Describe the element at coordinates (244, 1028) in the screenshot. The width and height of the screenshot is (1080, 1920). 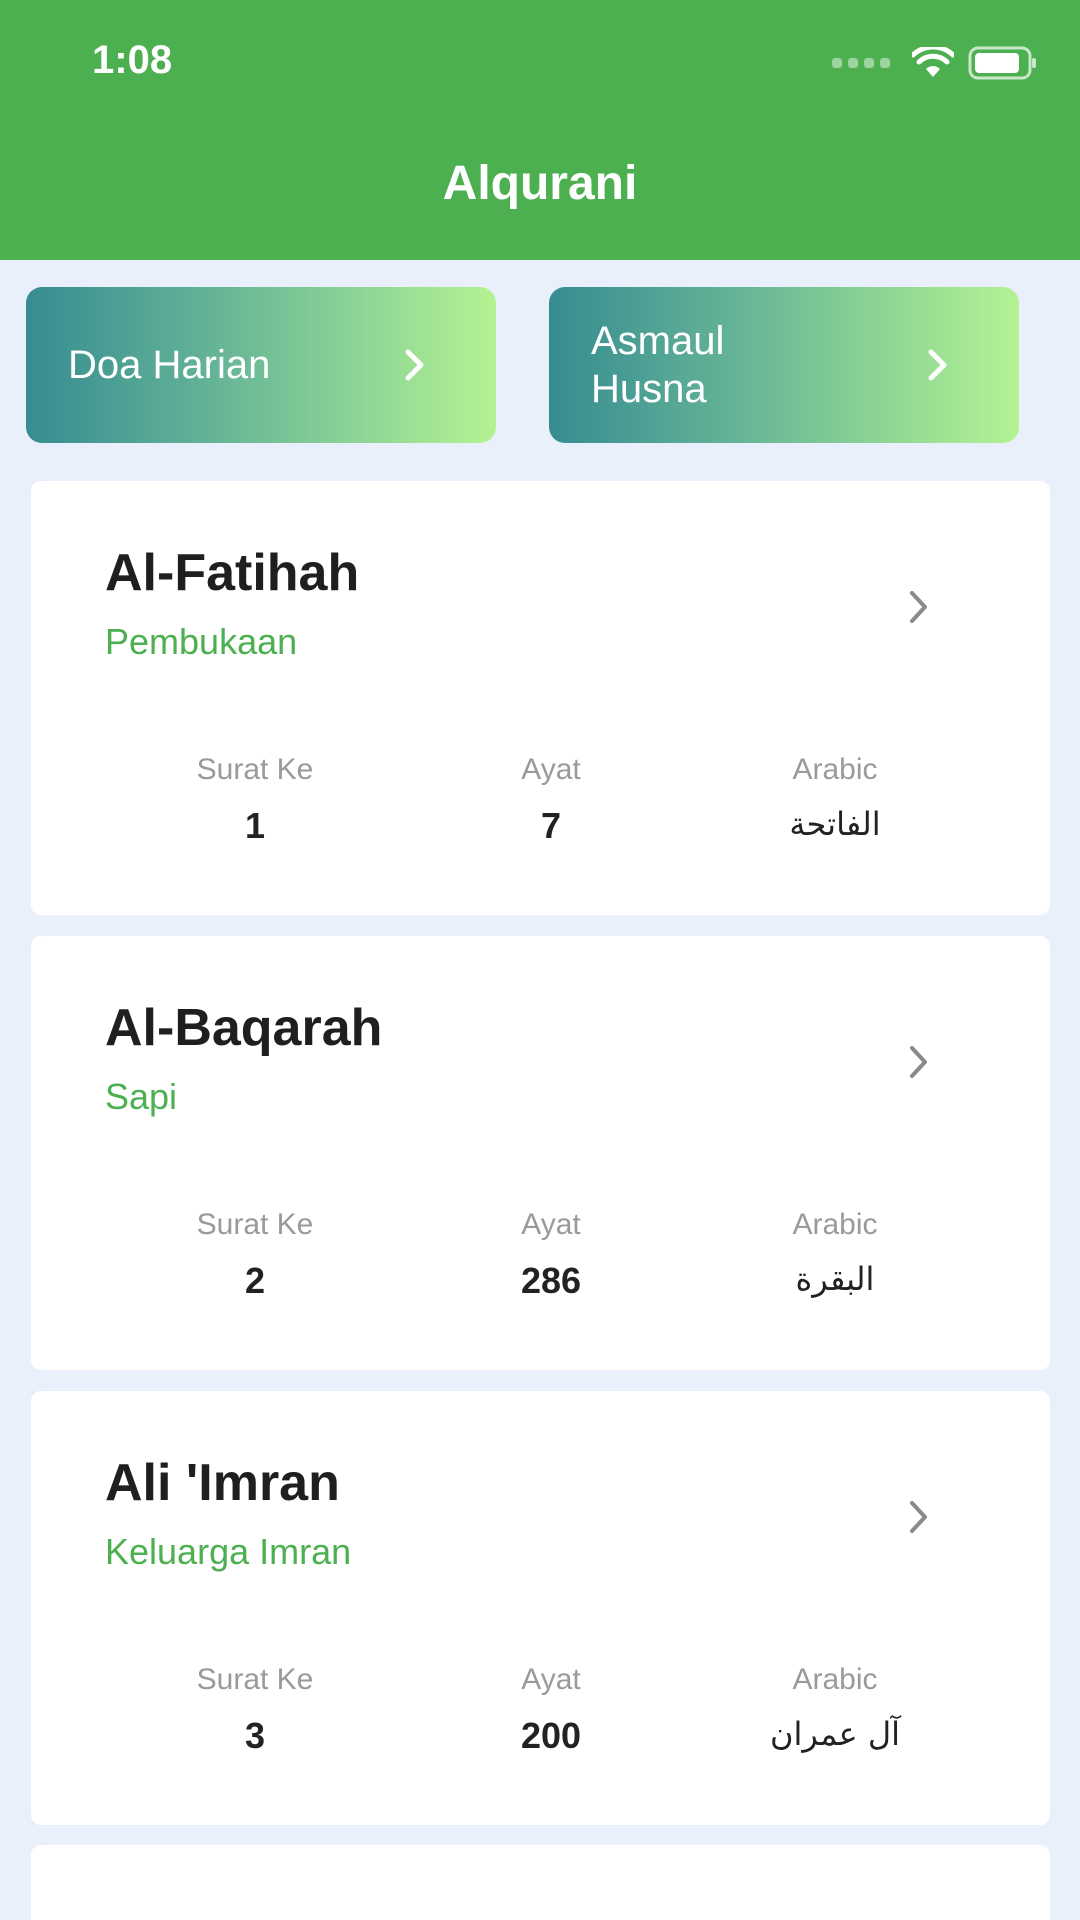
I see `surah-name: Al-Baqarah` at that location.